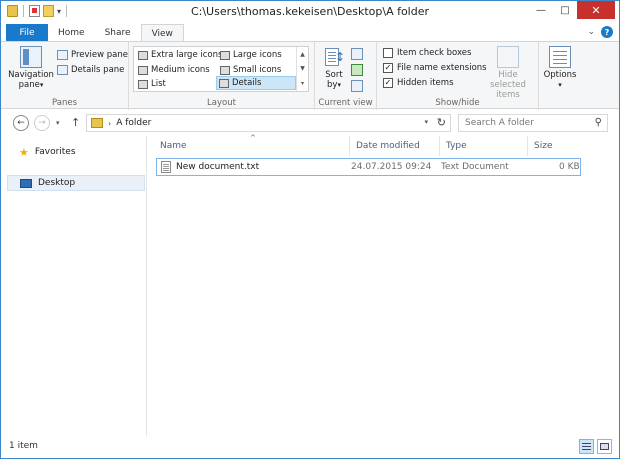 Image resolution: width=620 pixels, height=459 pixels. What do you see at coordinates (252, 146) in the screenshot?
I see `column-header-name: Name` at bounding box center [252, 146].